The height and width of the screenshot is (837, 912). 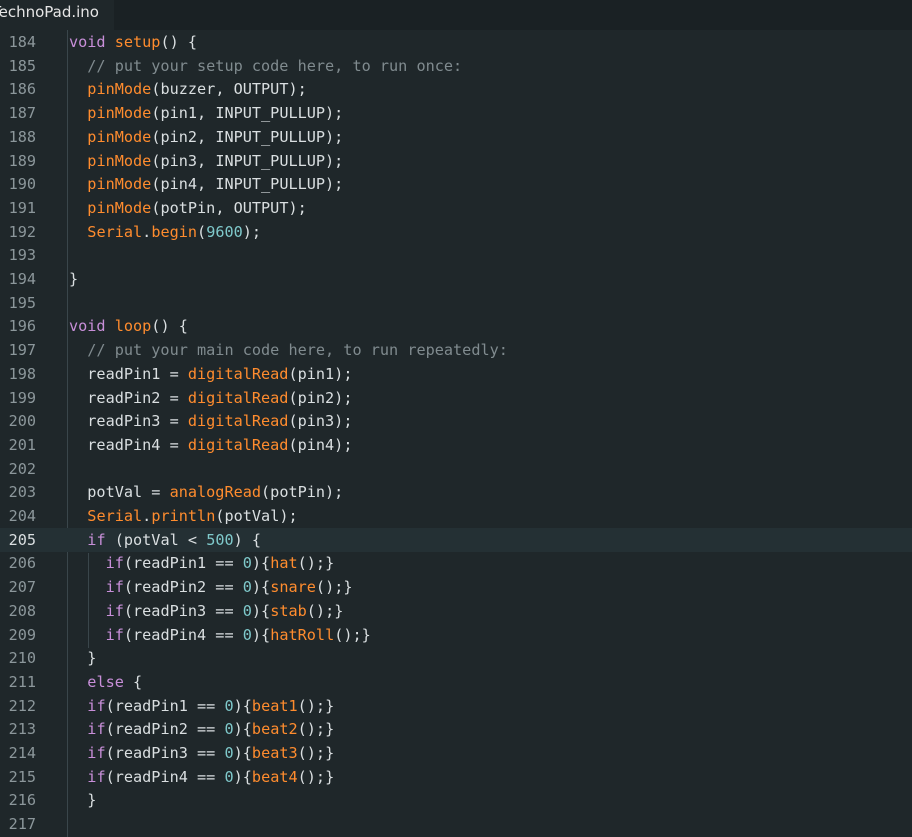 What do you see at coordinates (247, 113) in the screenshot?
I see `code-token: (pin1, INPUT_PULLUP);` at bounding box center [247, 113].